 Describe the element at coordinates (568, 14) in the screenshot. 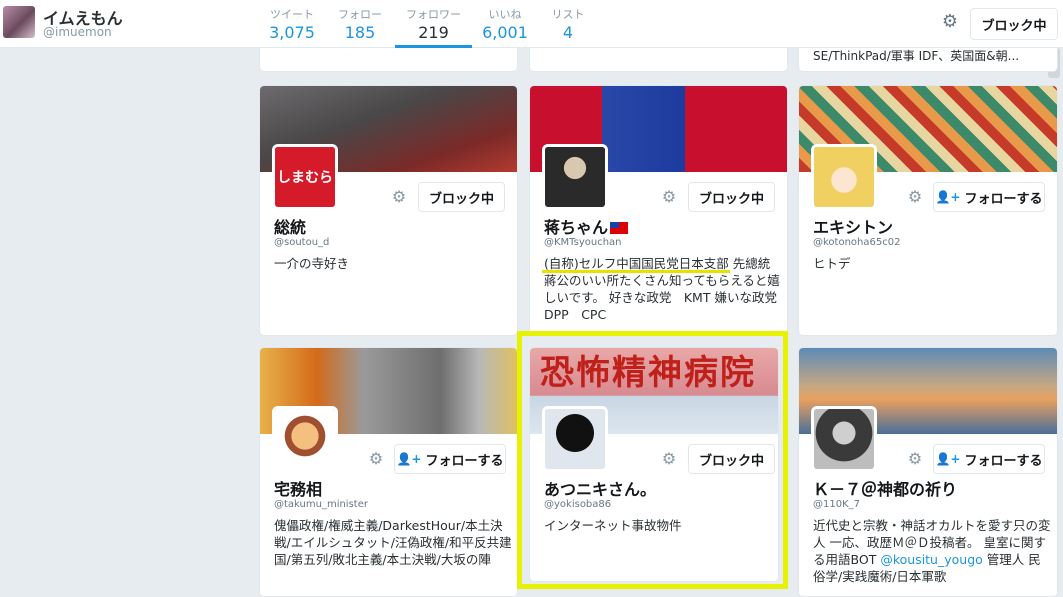

I see `nav-lists-label: リスト` at that location.